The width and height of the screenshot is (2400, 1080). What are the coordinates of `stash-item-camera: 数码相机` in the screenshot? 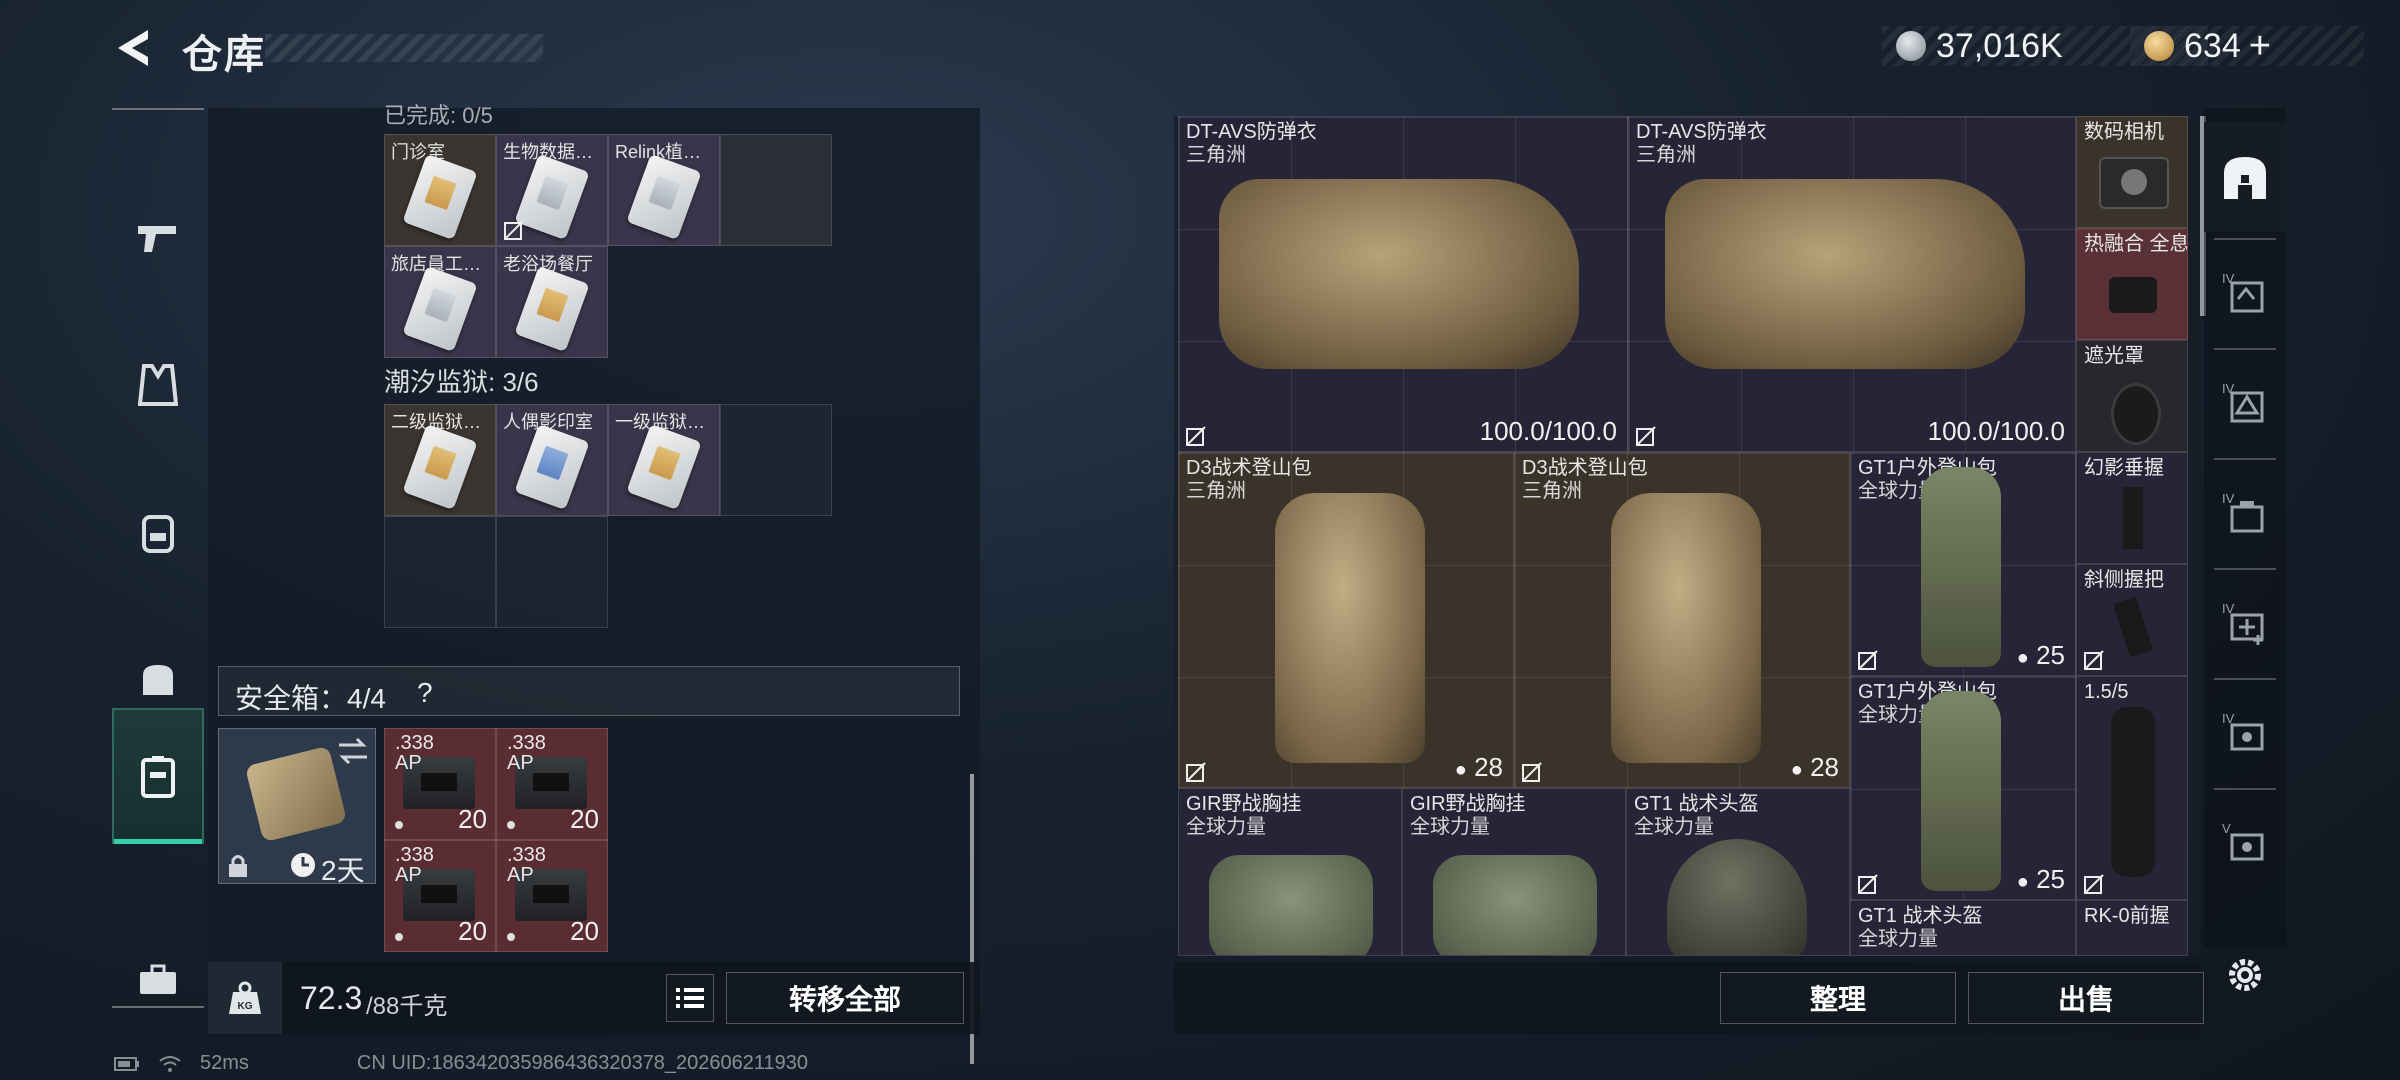 It's located at (2132, 172).